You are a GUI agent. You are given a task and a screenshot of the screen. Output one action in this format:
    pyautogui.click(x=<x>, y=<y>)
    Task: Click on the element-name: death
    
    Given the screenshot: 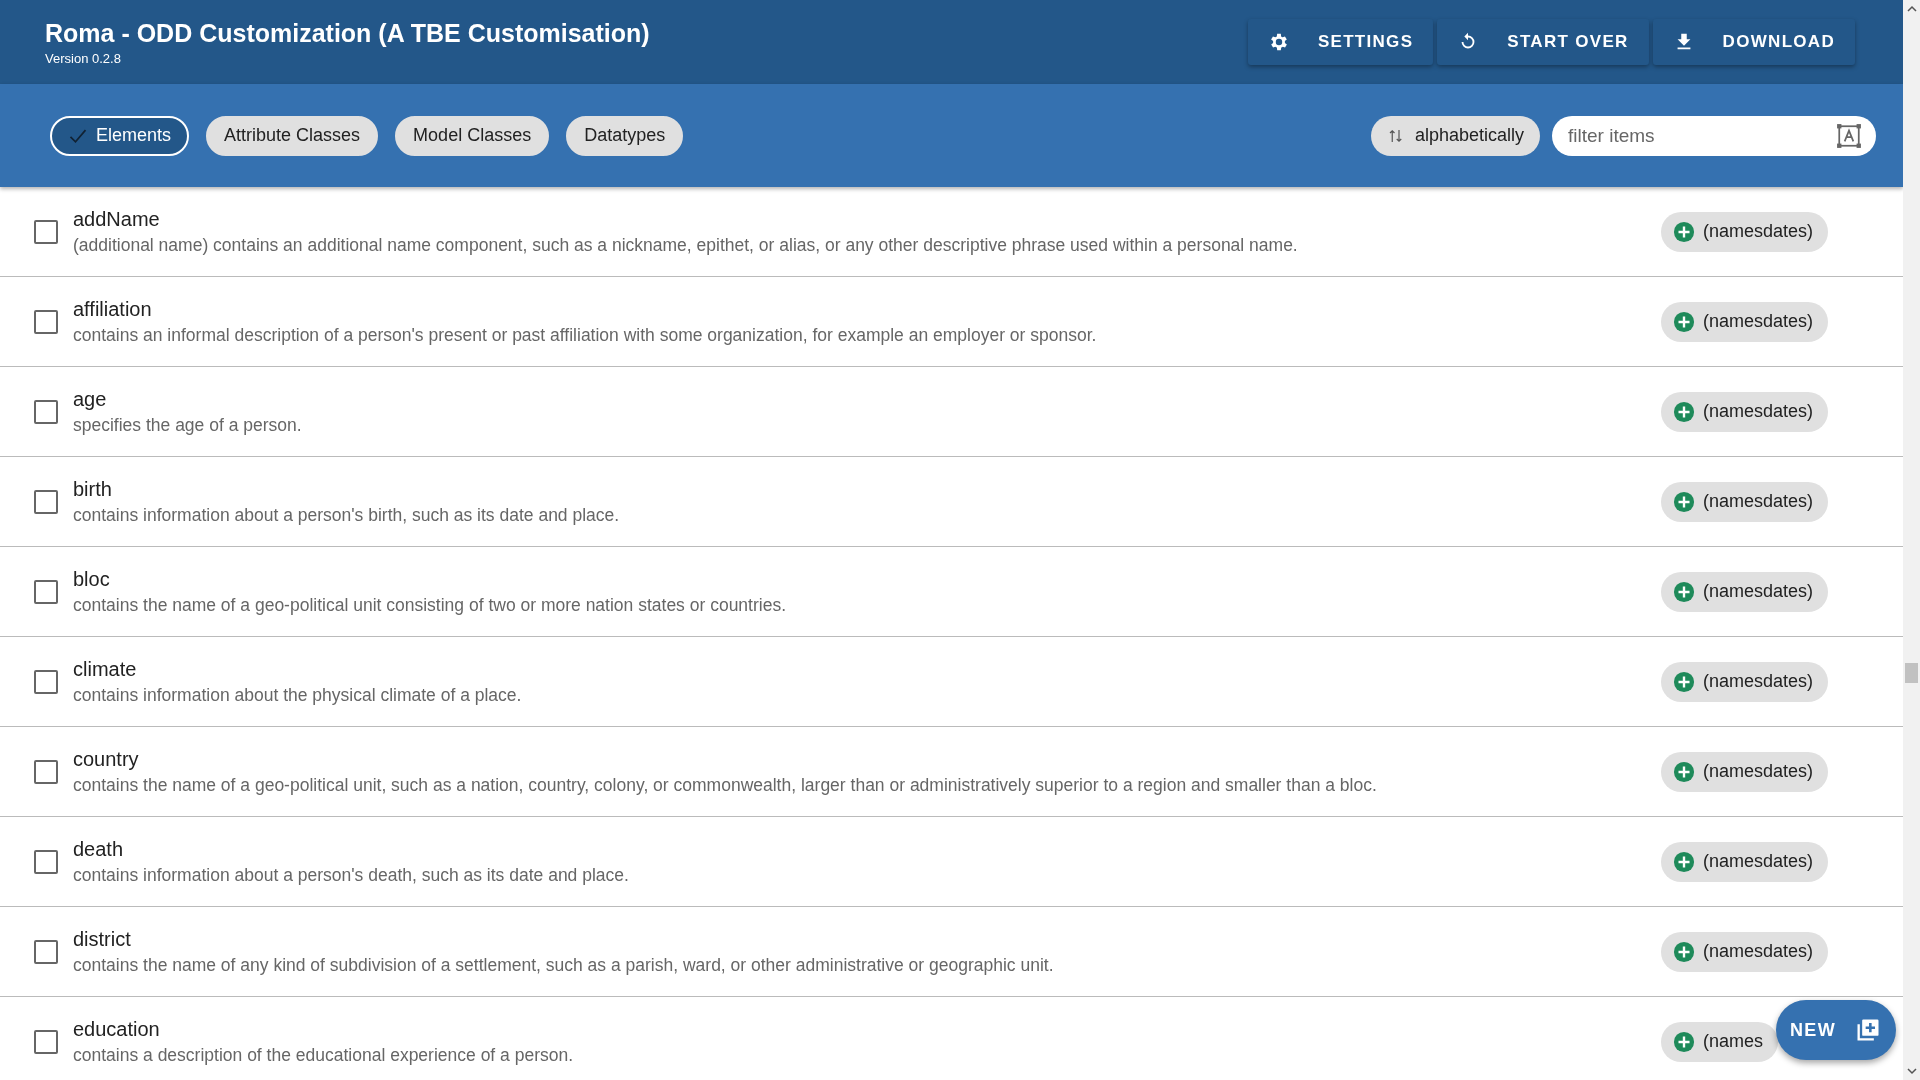 What is the action you would take?
    pyautogui.click(x=99, y=849)
    